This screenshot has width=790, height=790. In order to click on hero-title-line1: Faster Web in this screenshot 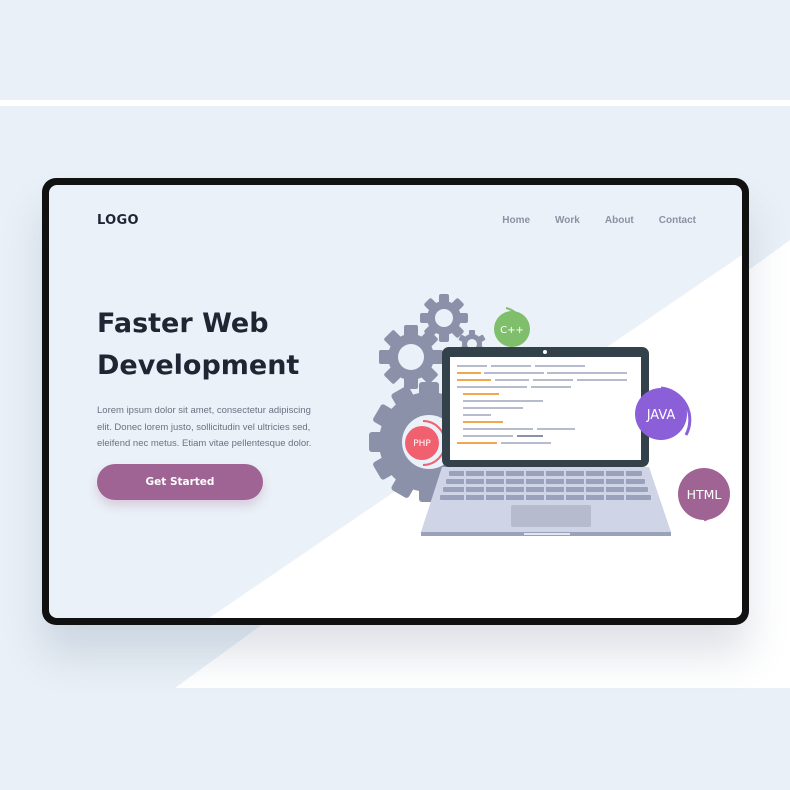, I will do `click(183, 323)`.